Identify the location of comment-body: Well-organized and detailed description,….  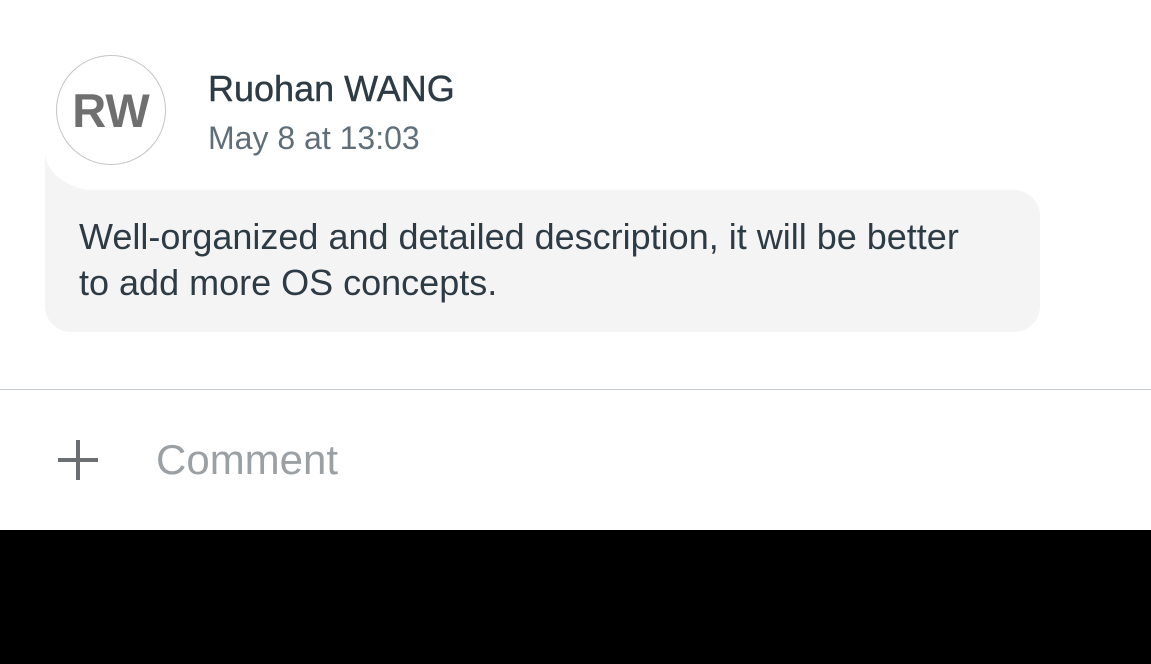
(519, 259).